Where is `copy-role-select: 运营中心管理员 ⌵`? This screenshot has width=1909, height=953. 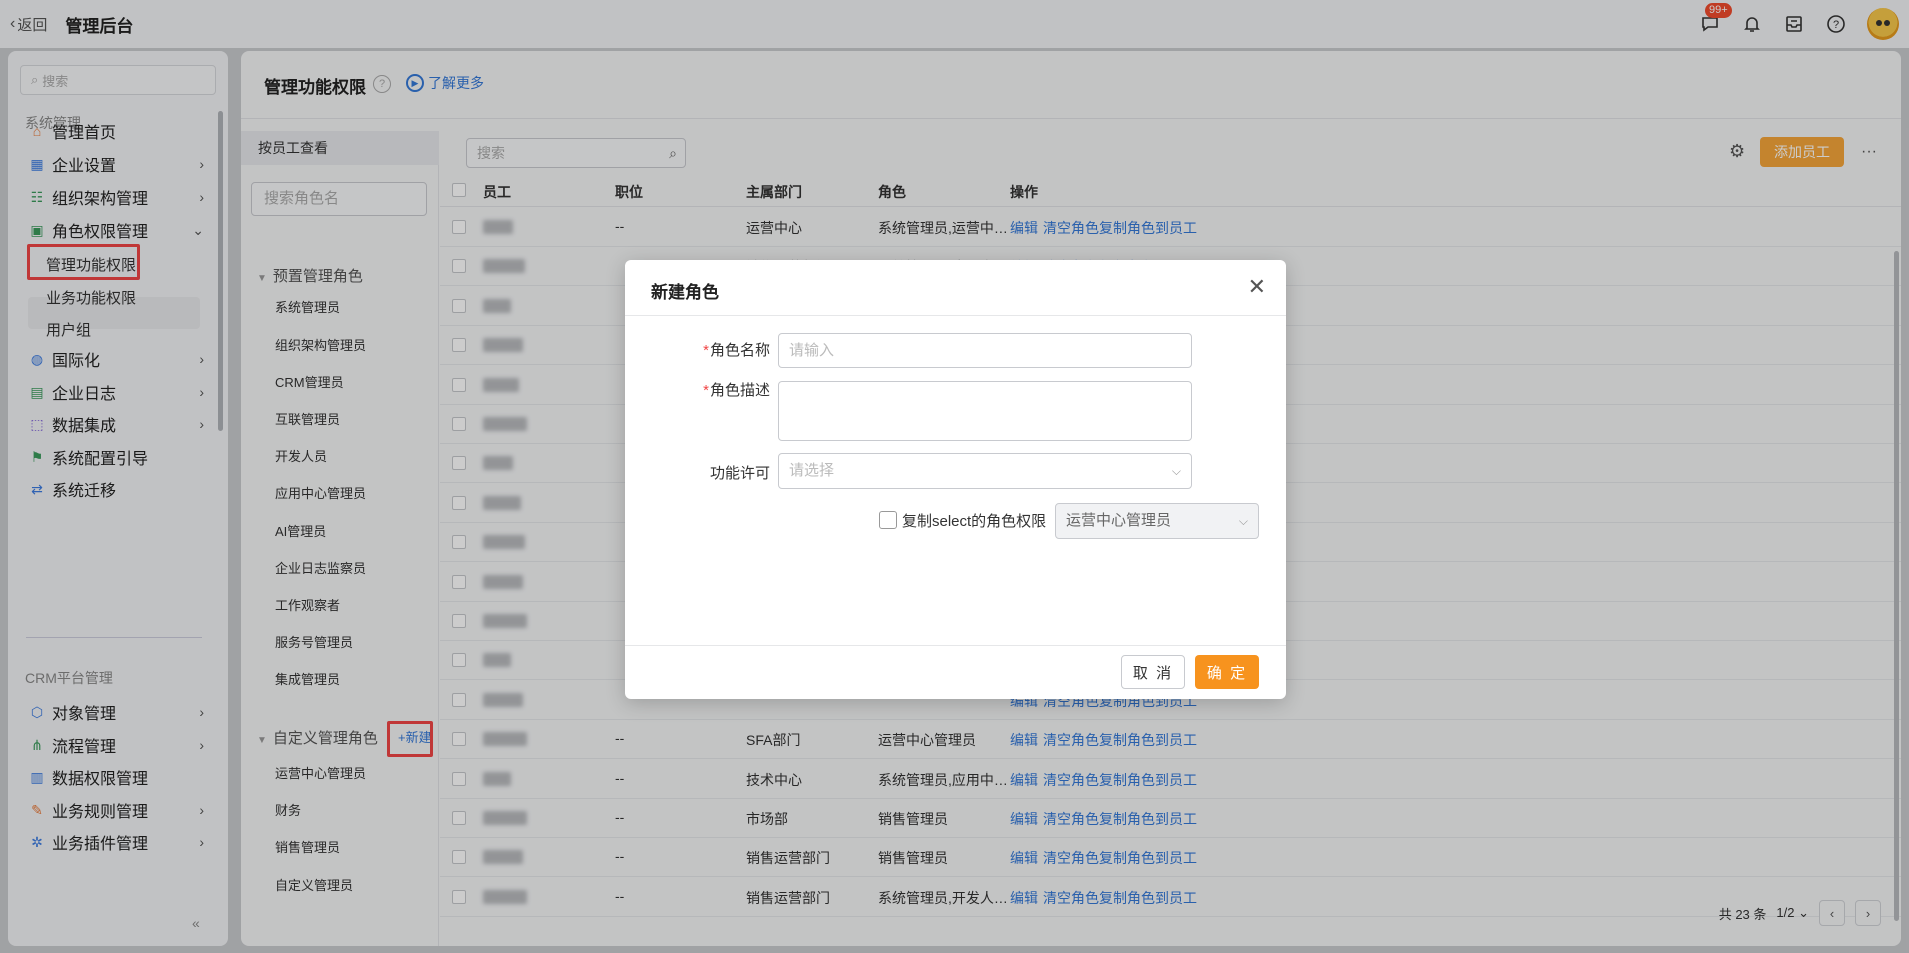 copy-role-select: 运营中心管理员 ⌵ is located at coordinates (1157, 521).